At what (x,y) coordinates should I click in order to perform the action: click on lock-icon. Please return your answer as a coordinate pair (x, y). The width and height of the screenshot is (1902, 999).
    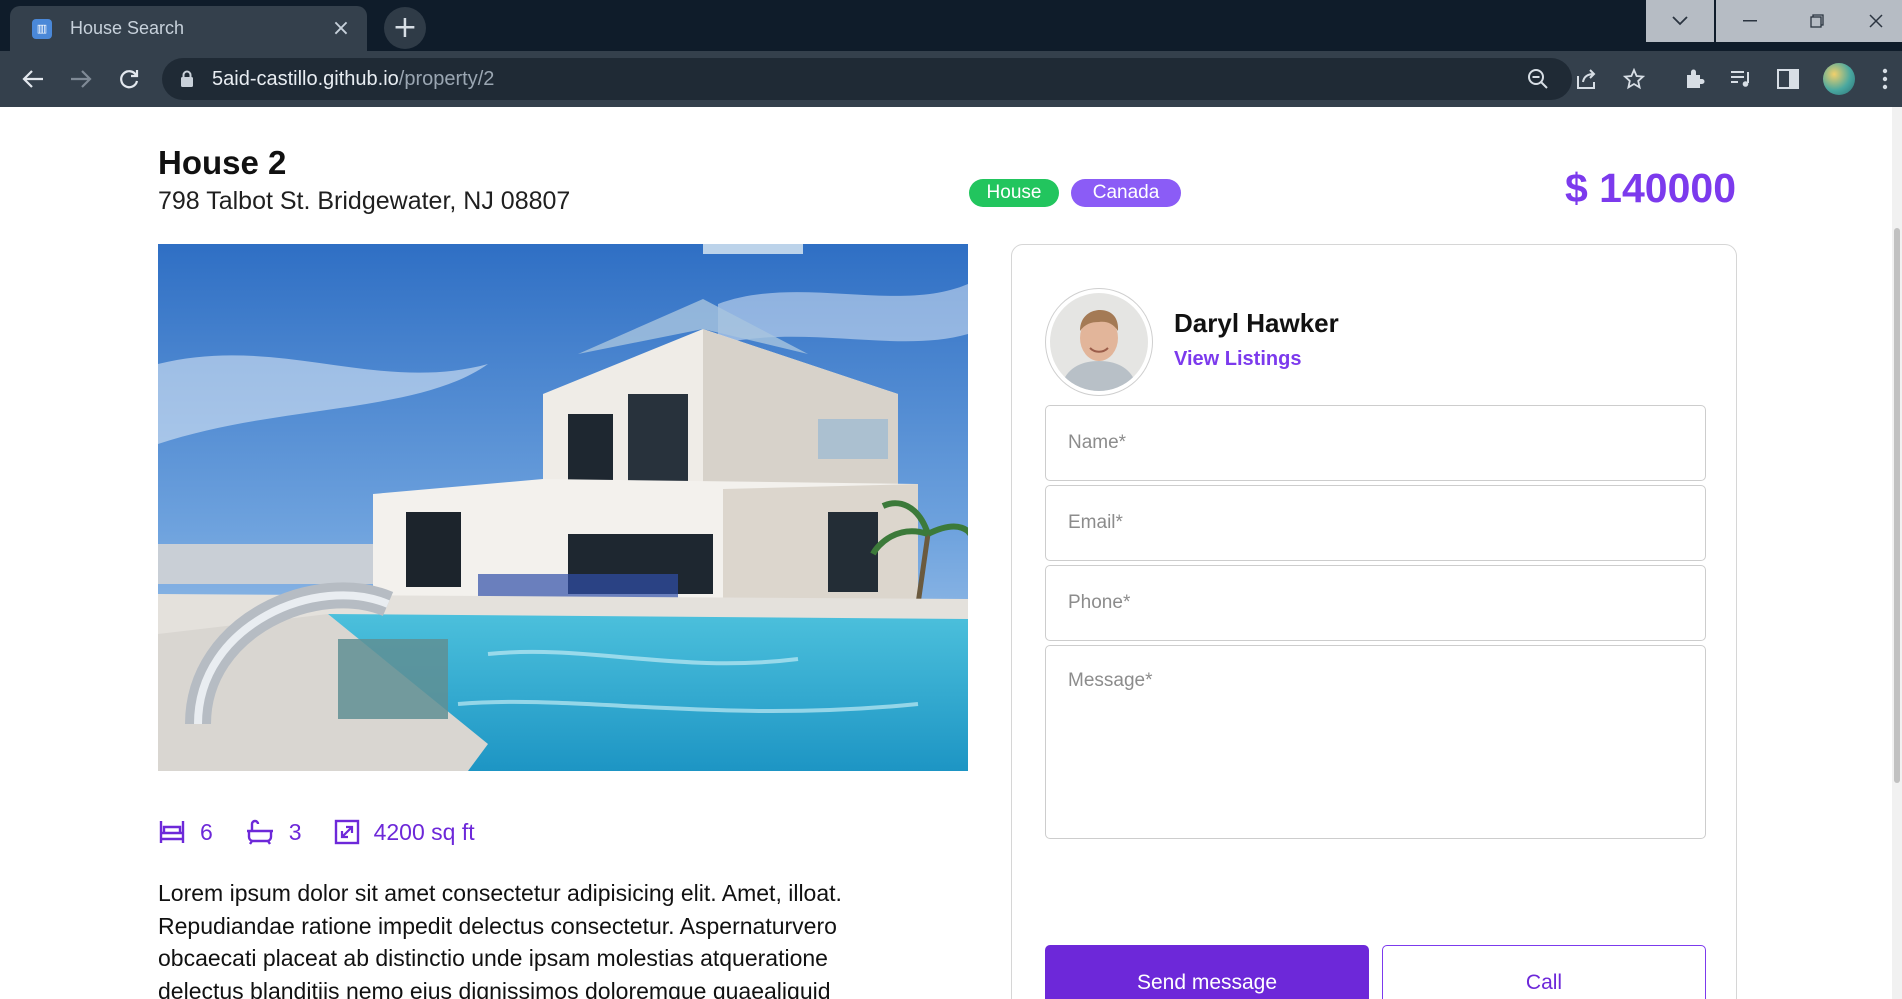
    Looking at the image, I should click on (187, 78).